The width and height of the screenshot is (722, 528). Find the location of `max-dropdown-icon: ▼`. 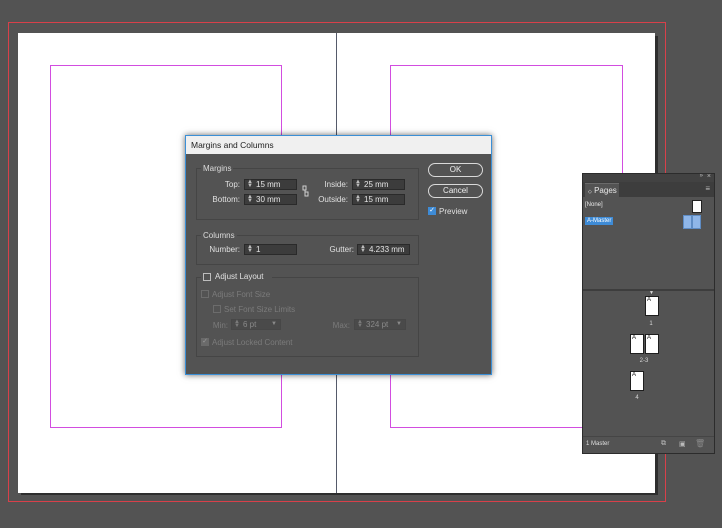

max-dropdown-icon: ▼ is located at coordinates (399, 324).